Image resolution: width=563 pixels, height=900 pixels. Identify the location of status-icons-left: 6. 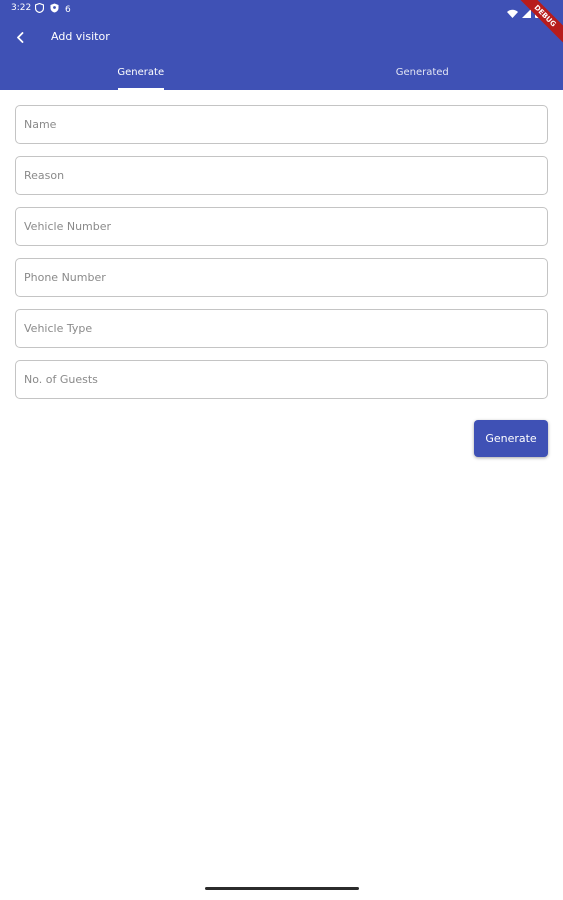
(52, 9).